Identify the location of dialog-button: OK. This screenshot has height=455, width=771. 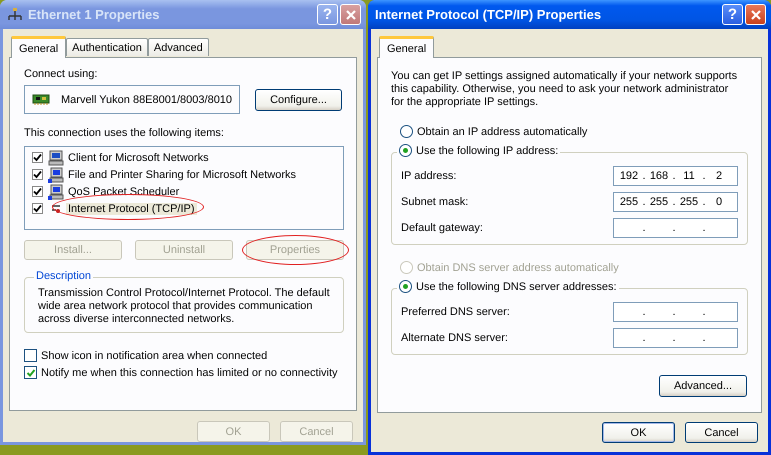
(638, 432).